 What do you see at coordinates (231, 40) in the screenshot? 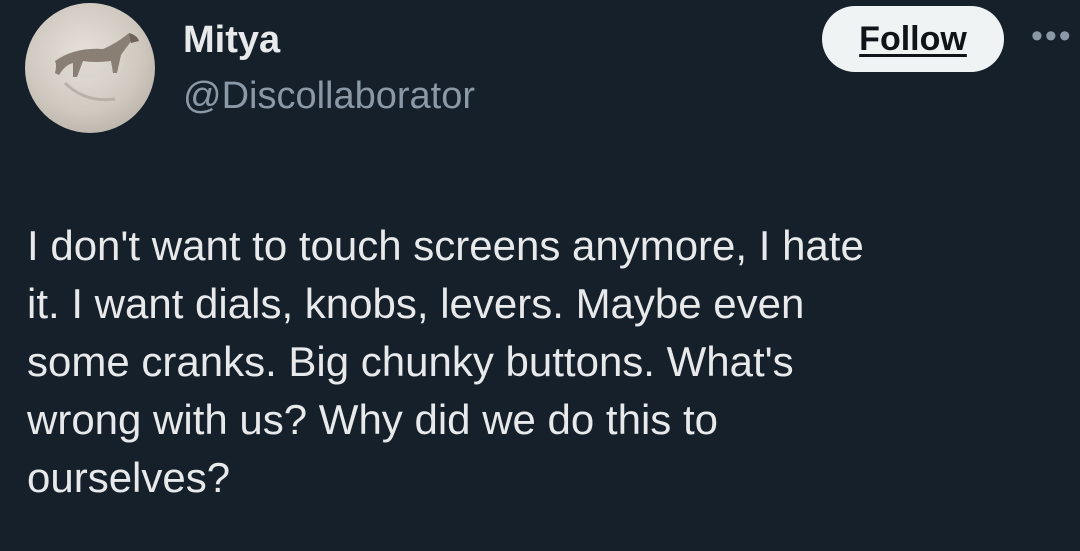
I see `display-name: Mitya` at bounding box center [231, 40].